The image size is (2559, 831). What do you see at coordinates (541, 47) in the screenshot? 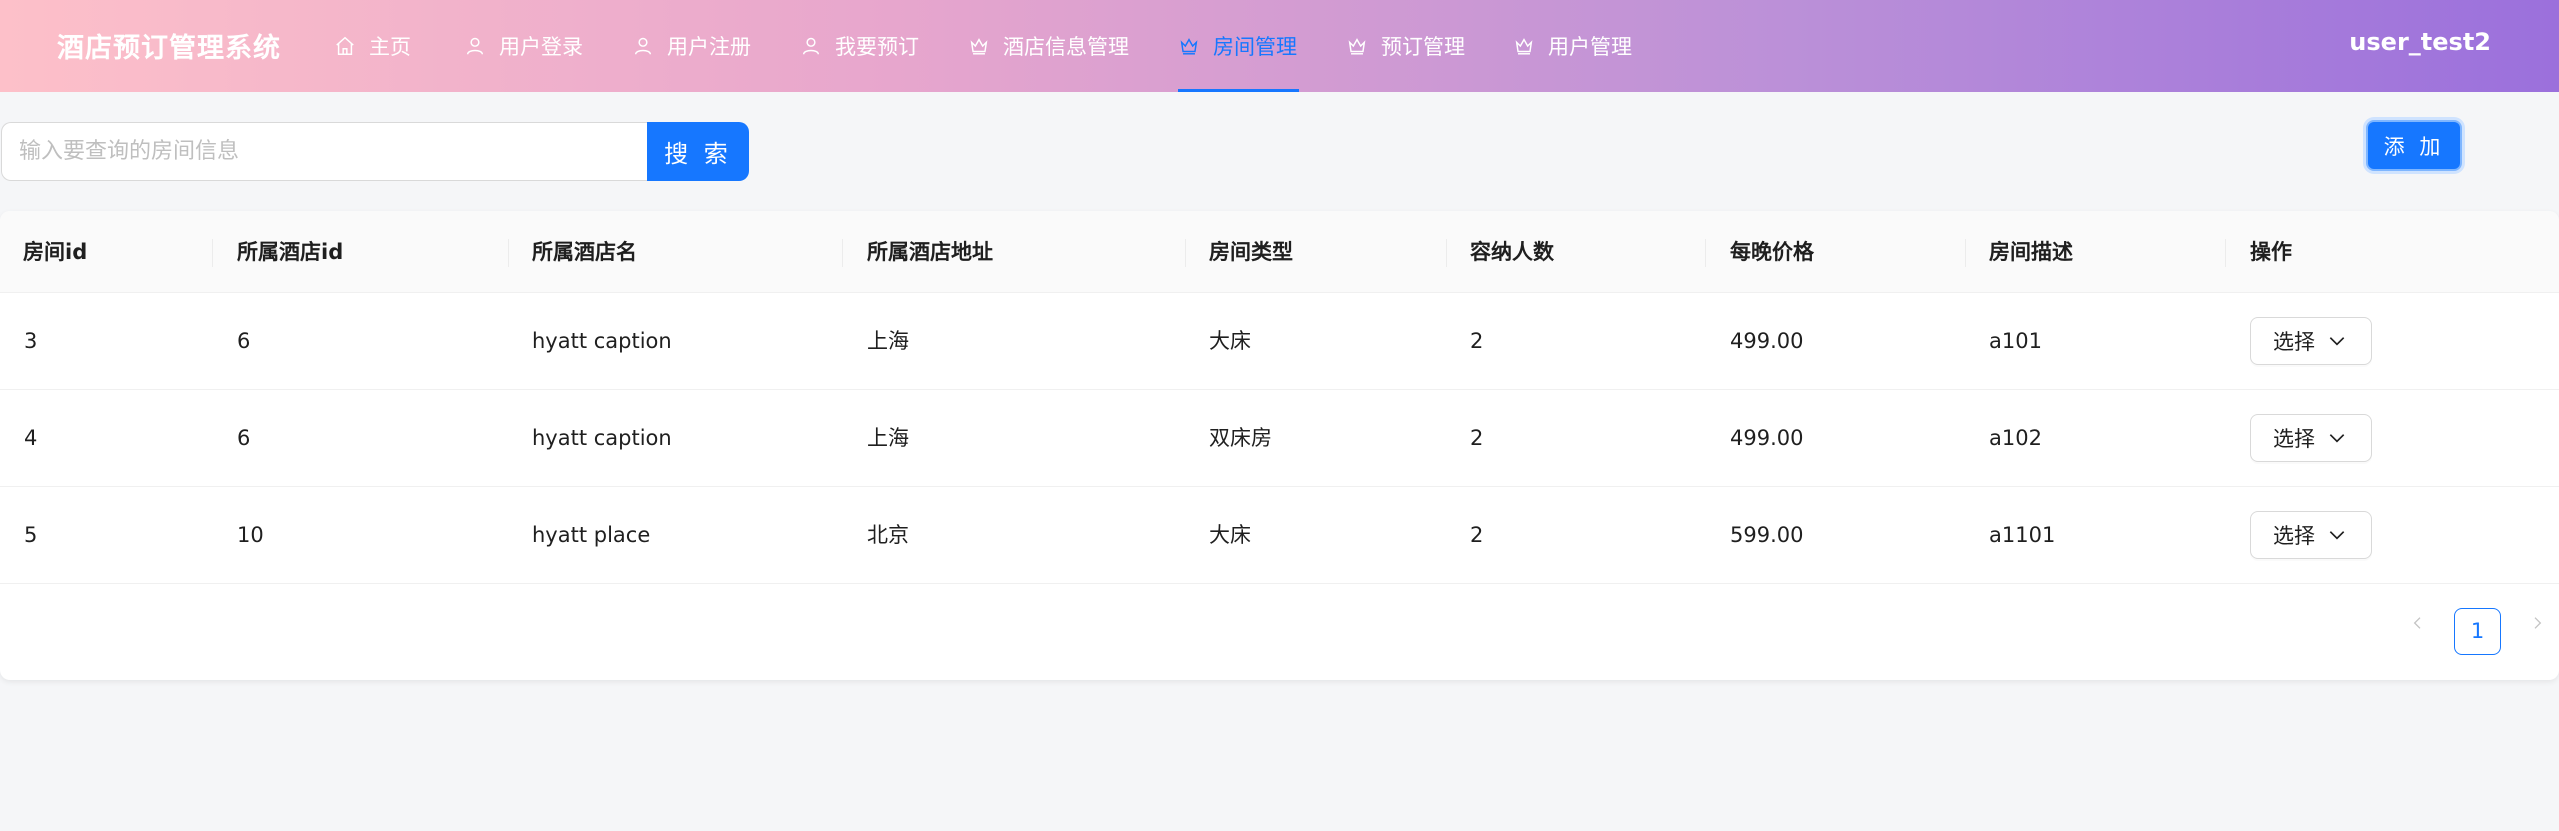
I see `nav-label: 用户登录` at bounding box center [541, 47].